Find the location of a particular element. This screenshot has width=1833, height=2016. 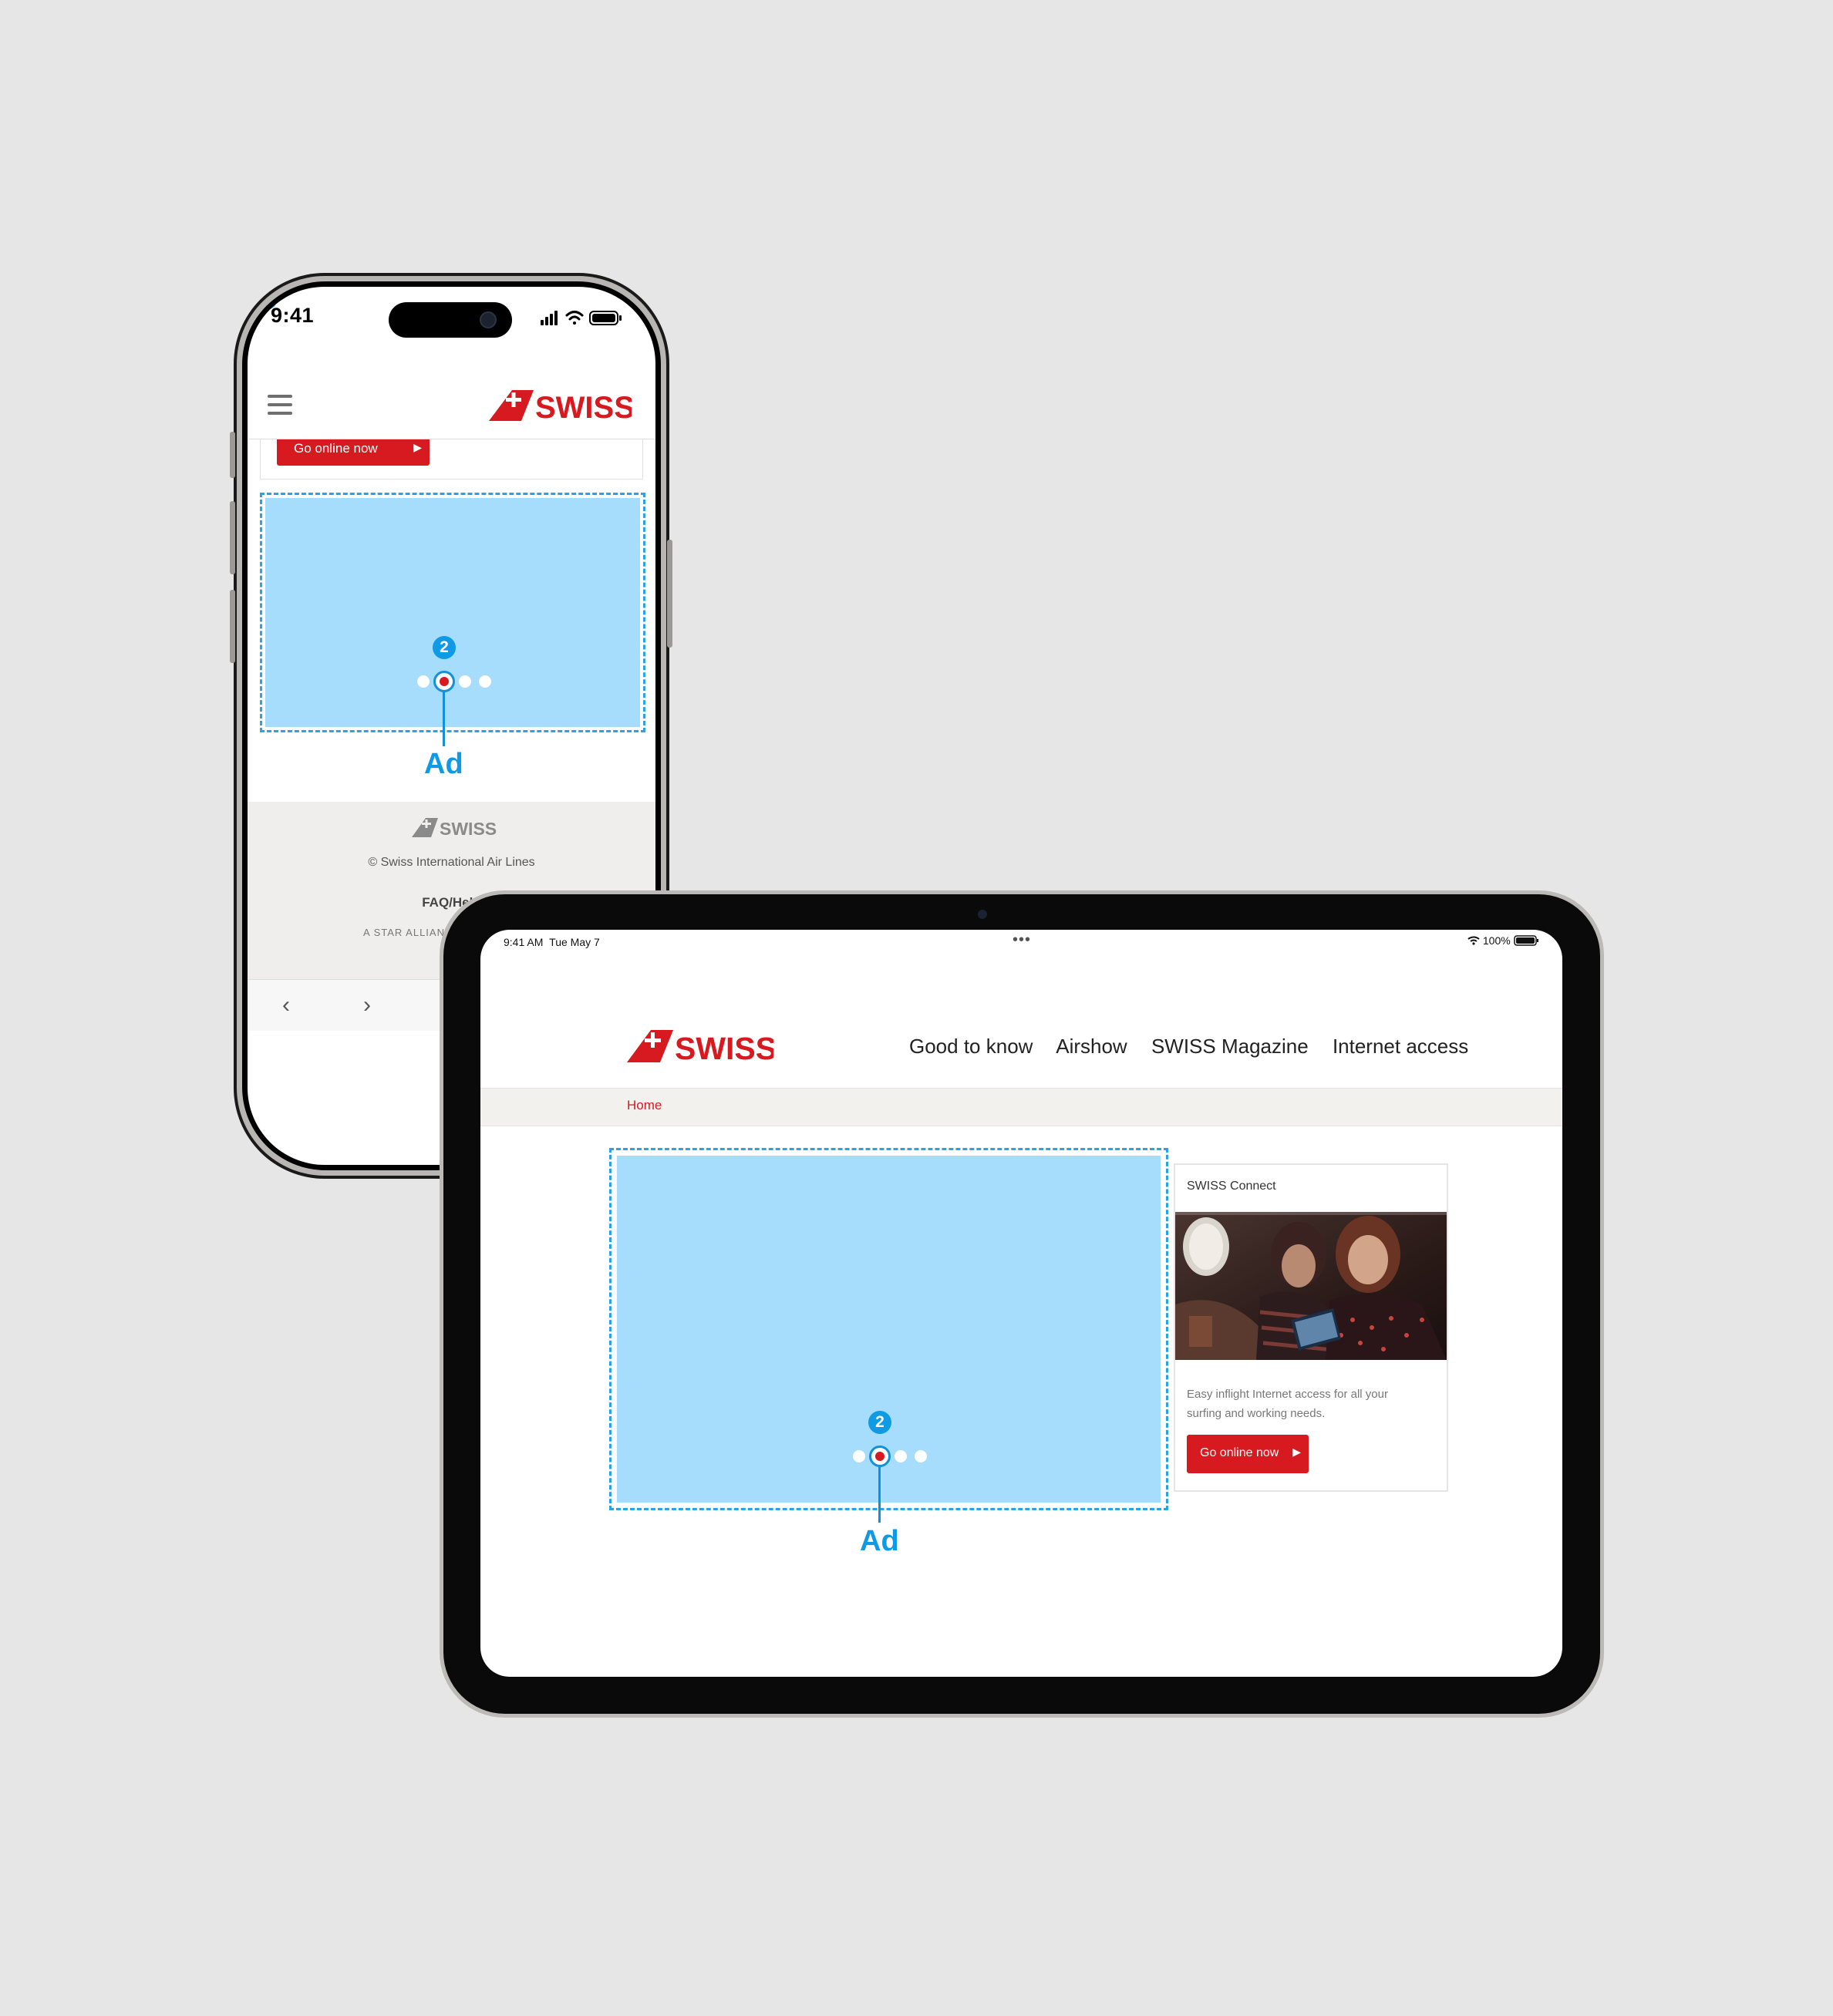

nav-airshow: Airshow is located at coordinates (1091, 1046).